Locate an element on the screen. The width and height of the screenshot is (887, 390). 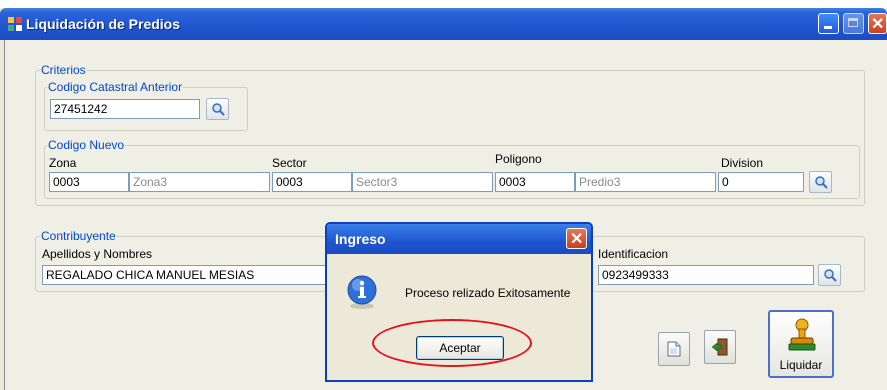
window-title: Liquidación de Predios is located at coordinates (103, 24).